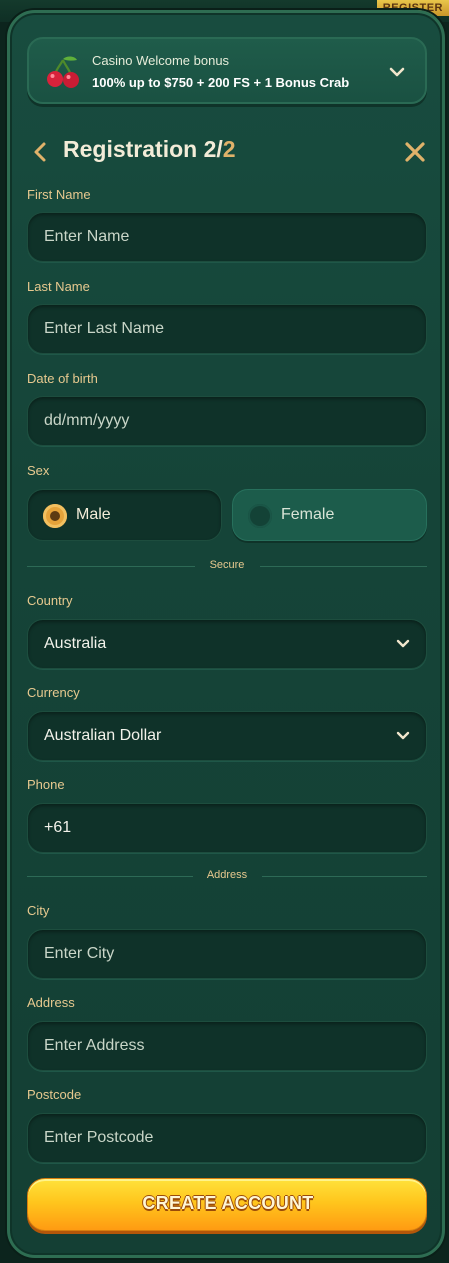 The height and width of the screenshot is (1263, 449). I want to click on secure-divider-label: Secure, so click(227, 565).